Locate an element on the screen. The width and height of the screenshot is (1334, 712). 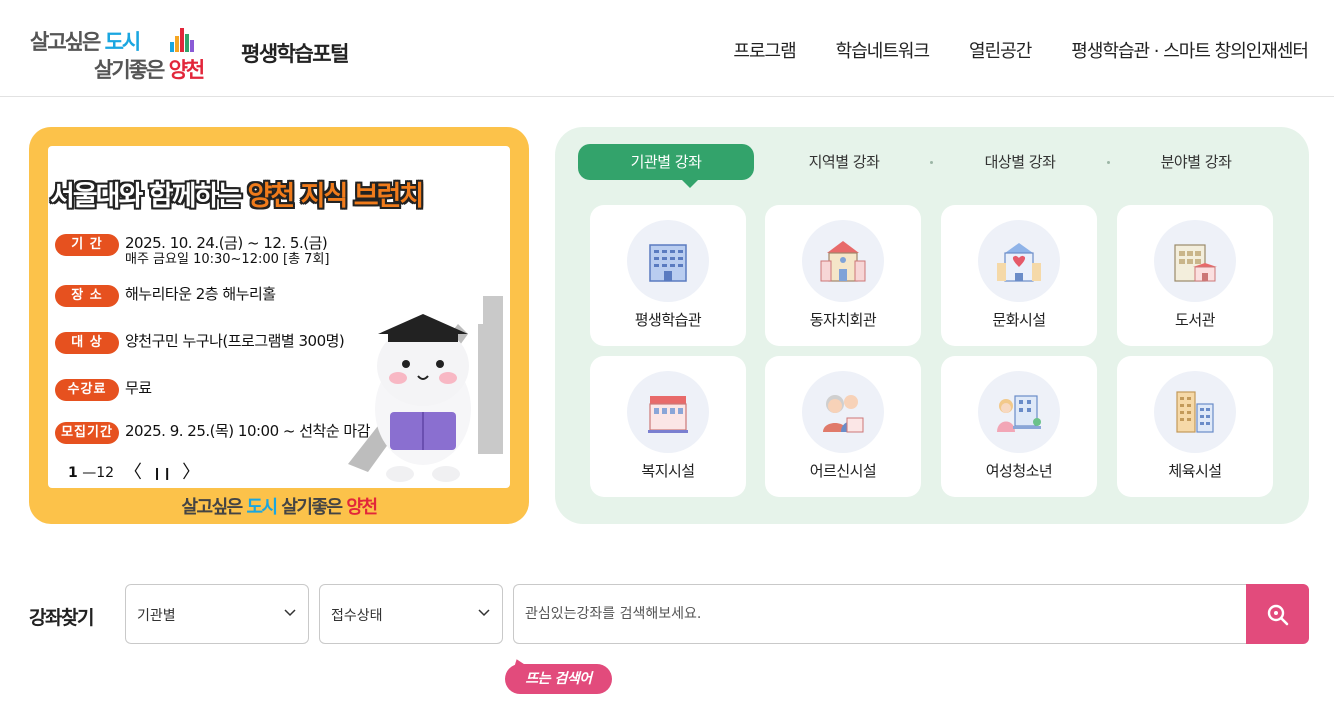
logo-line-1: 살고싶은 도시 is located at coordinates (85, 42).